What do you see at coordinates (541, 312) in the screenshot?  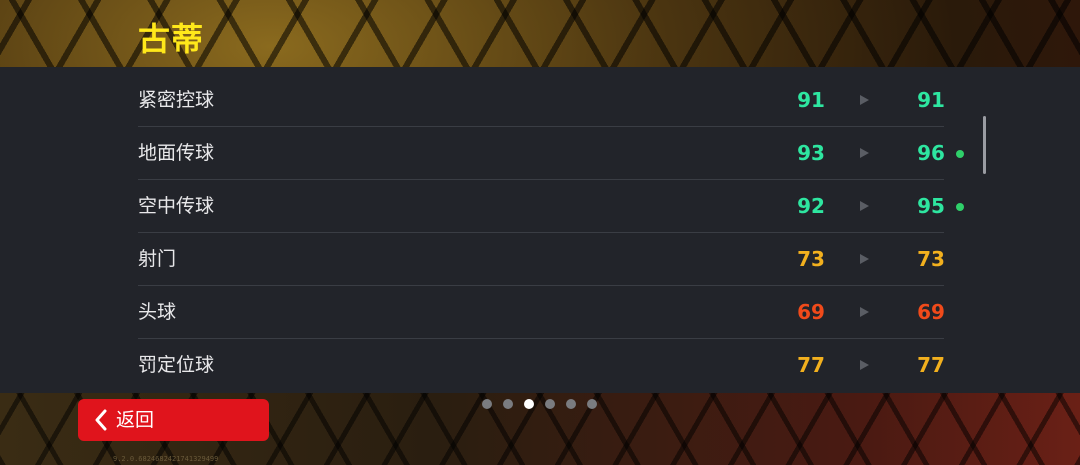 I see `stat-row: 头球 69 69` at bounding box center [541, 312].